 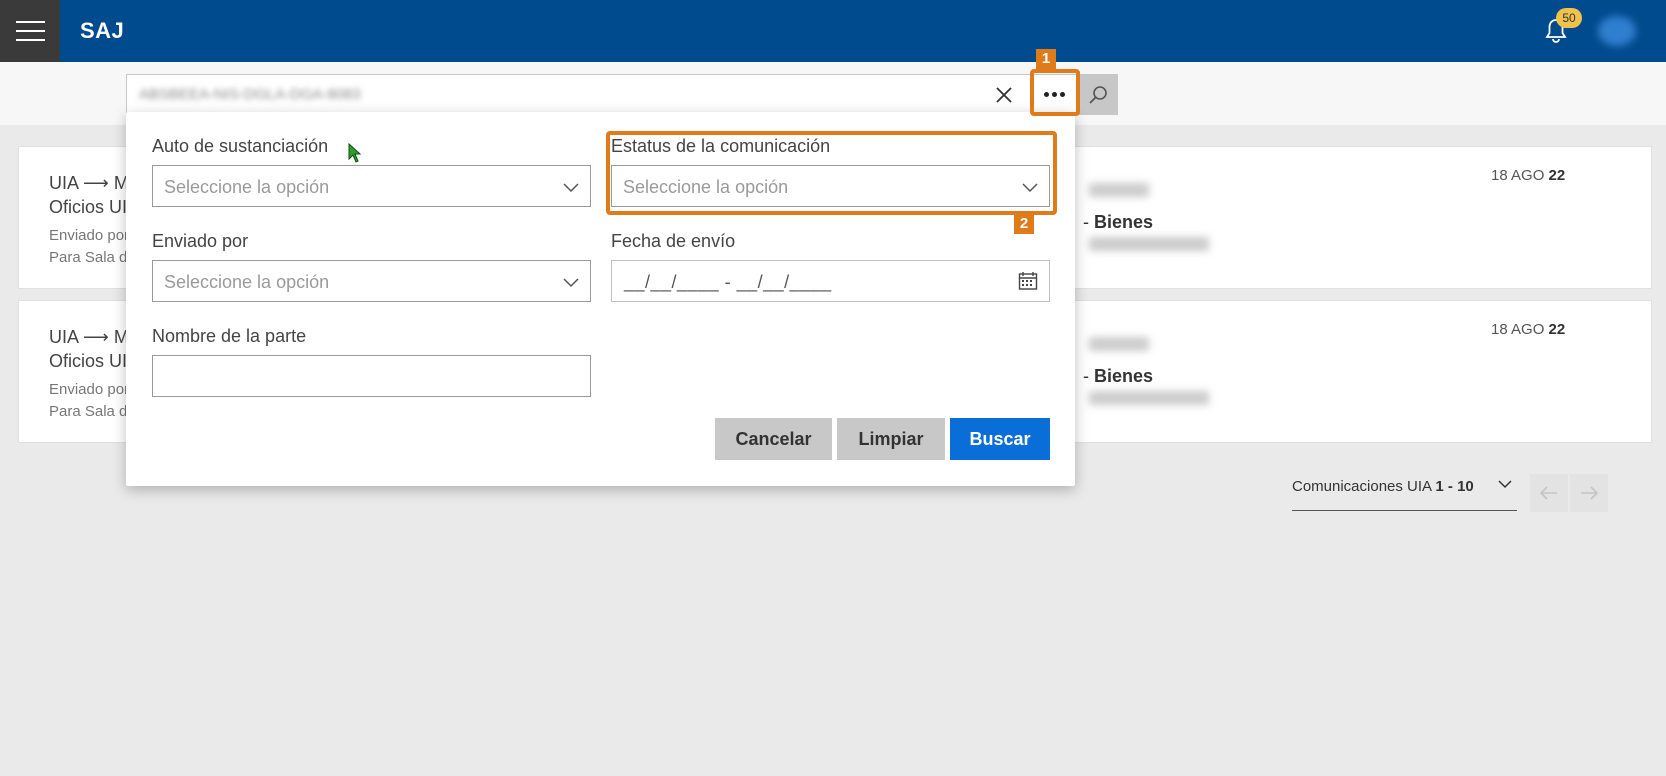 What do you see at coordinates (773, 439) in the screenshot?
I see `cancel-button: Cancelar` at bounding box center [773, 439].